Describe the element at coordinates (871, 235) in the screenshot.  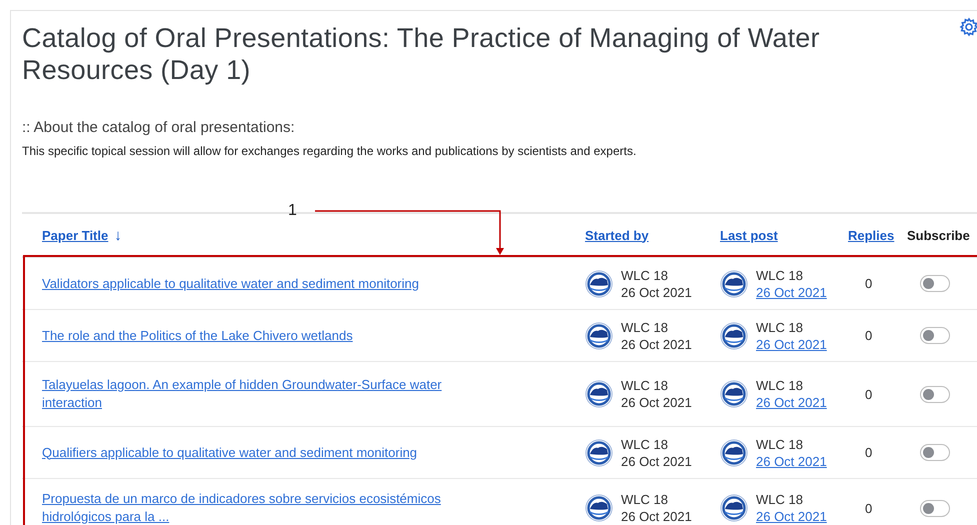
I see `column-sort-link: Replies` at that location.